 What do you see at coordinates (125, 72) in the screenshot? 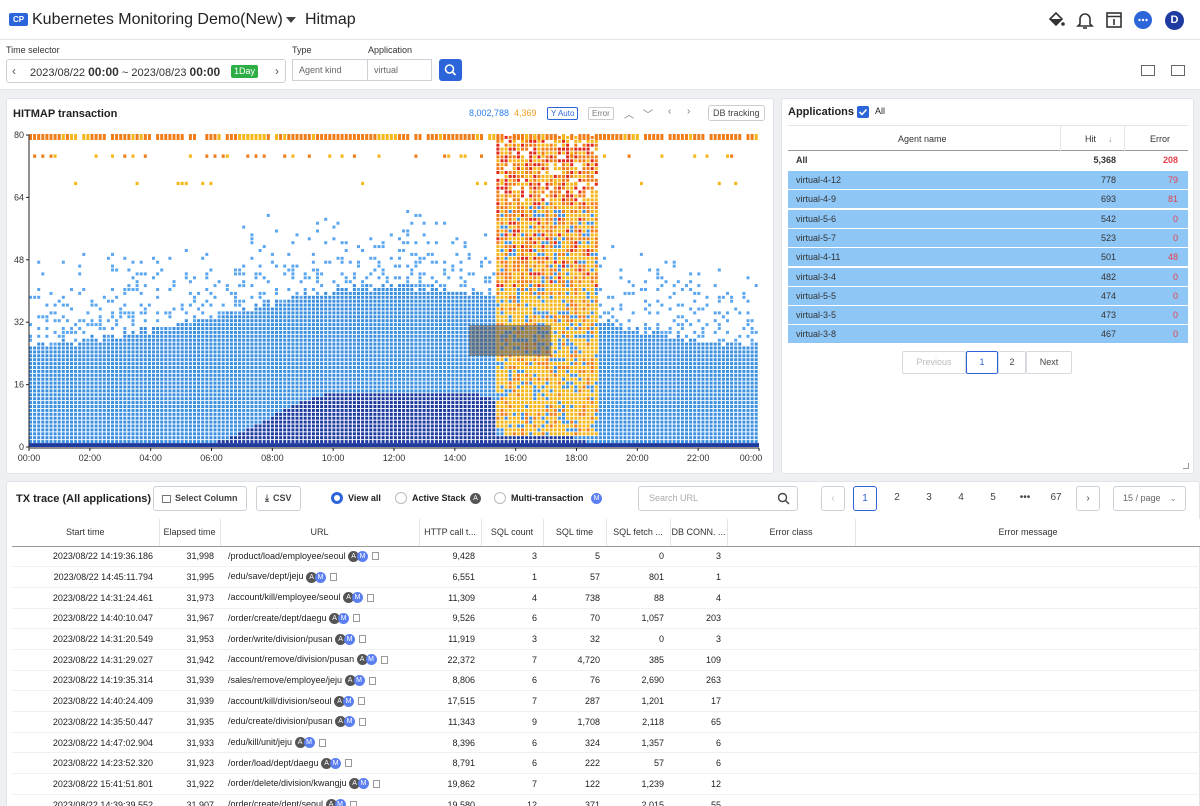
I see `time-range-text: 2023/08/22 00:00 ~ 2023/08/23 00:00` at bounding box center [125, 72].